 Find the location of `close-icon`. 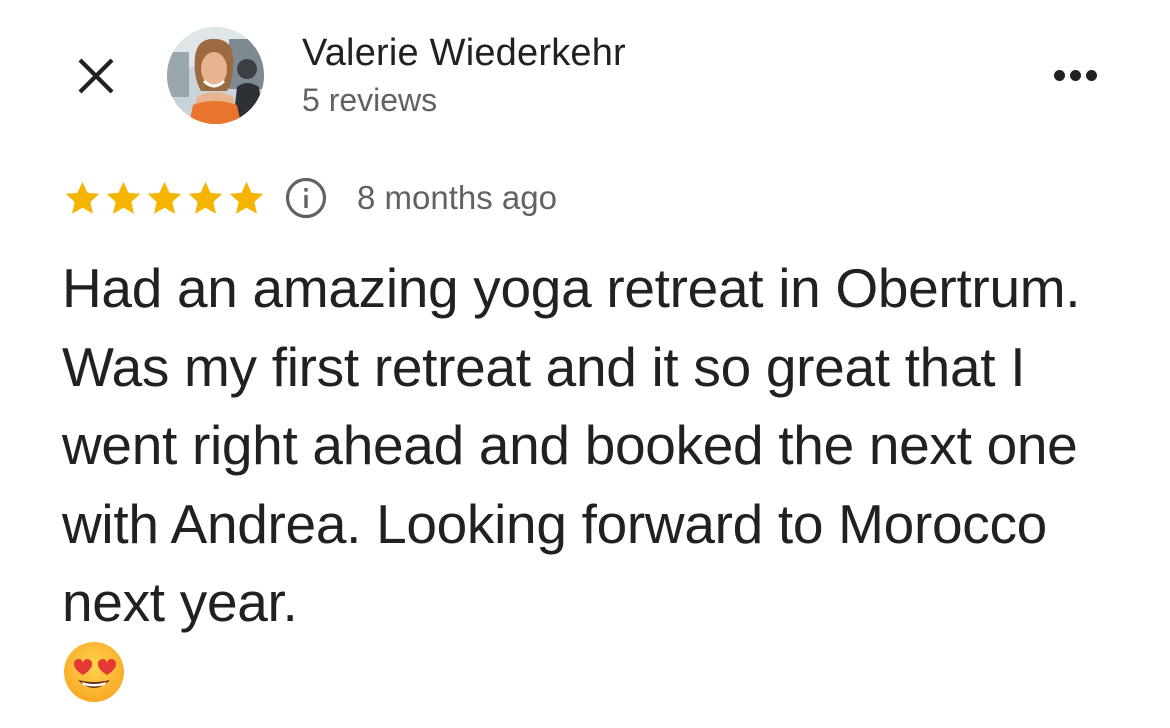

close-icon is located at coordinates (96, 76).